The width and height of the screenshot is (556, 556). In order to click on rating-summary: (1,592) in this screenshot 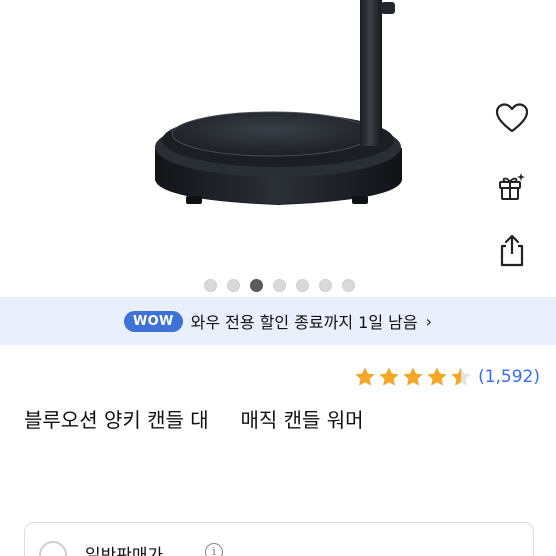, I will do `click(447, 377)`.